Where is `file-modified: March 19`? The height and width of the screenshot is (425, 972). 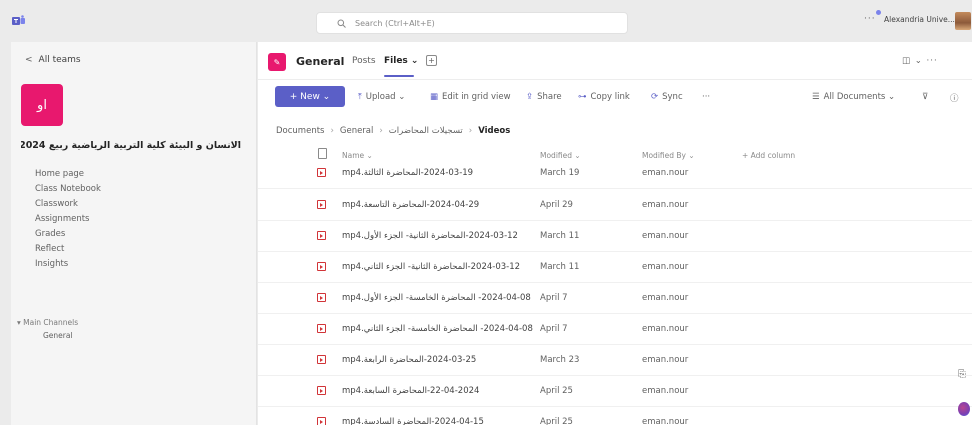 file-modified: March 19 is located at coordinates (560, 173).